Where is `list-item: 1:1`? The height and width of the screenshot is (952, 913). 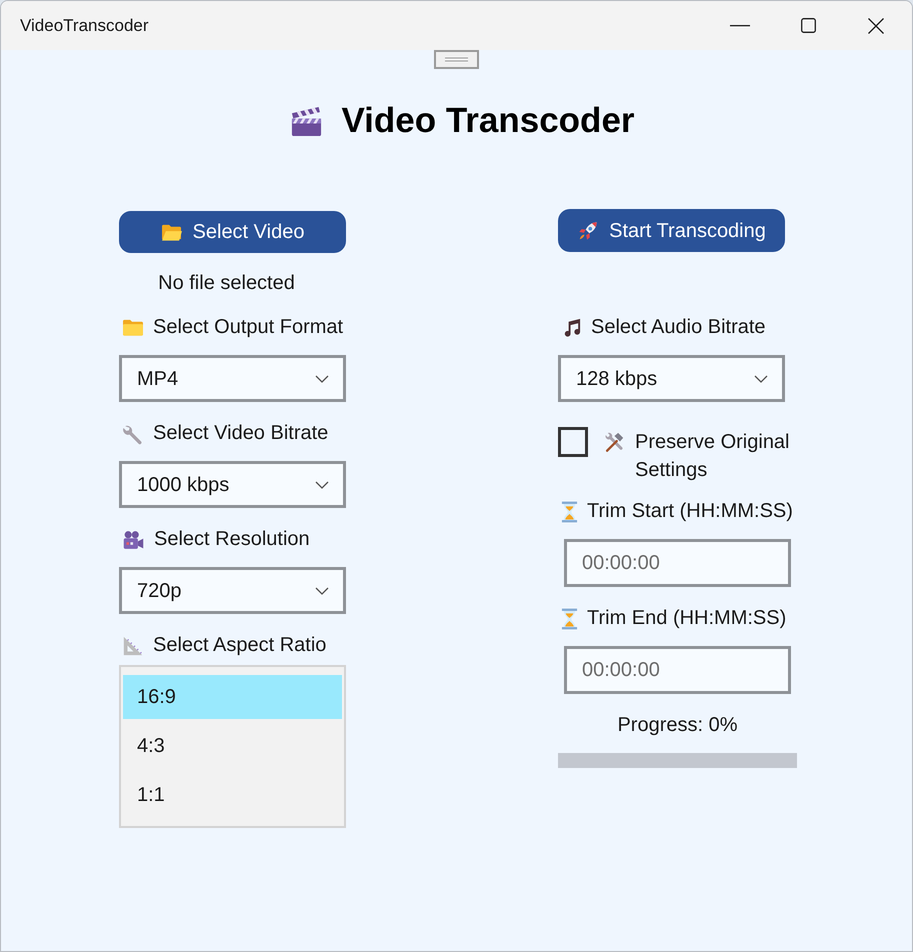
list-item: 1:1 is located at coordinates (232, 795).